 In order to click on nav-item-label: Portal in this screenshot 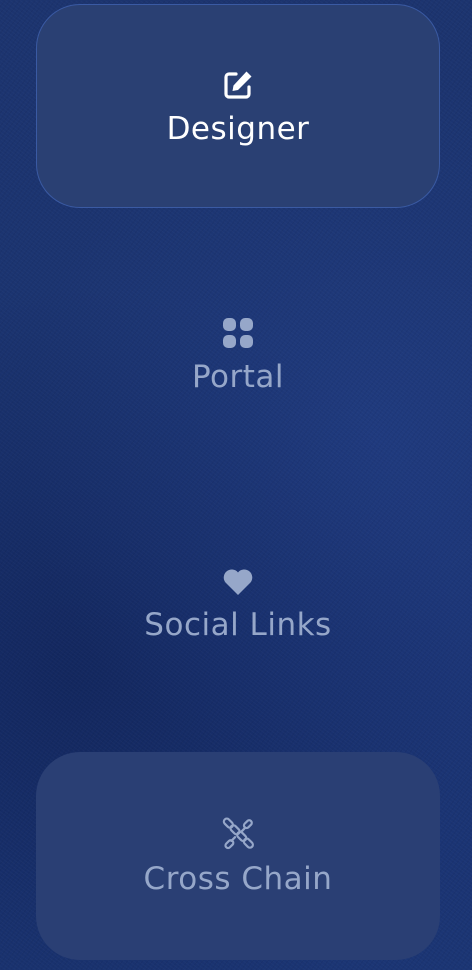, I will do `click(238, 376)`.